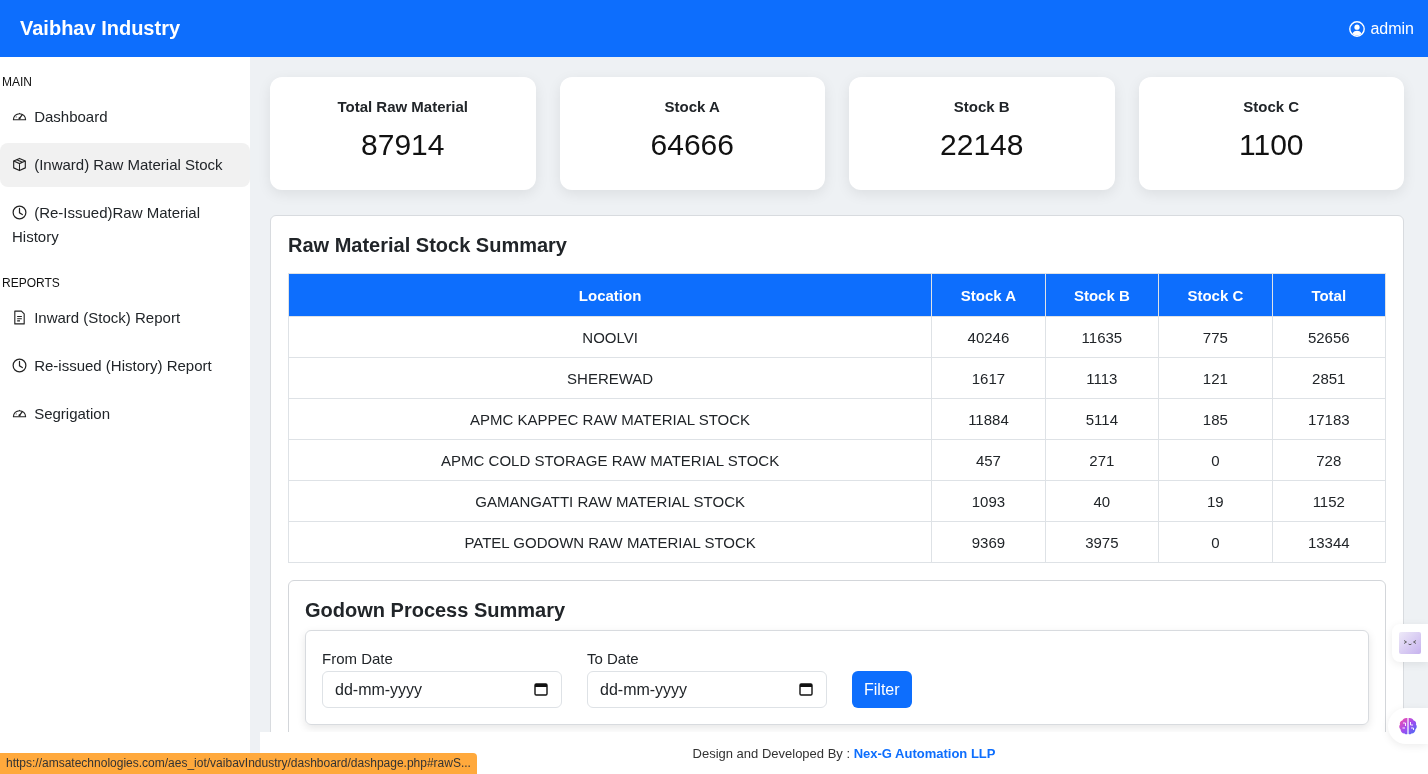 The image size is (1428, 774). Describe the element at coordinates (125, 366) in the screenshot. I see `sidebar-item: Re-issued (History) Report` at that location.